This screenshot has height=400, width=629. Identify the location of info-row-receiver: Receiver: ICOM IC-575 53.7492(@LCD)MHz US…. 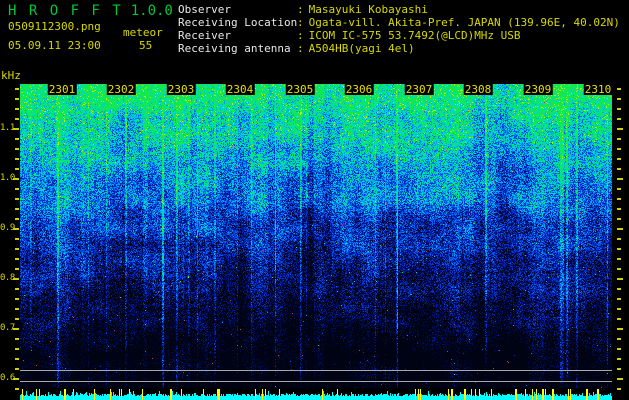
(399, 35).